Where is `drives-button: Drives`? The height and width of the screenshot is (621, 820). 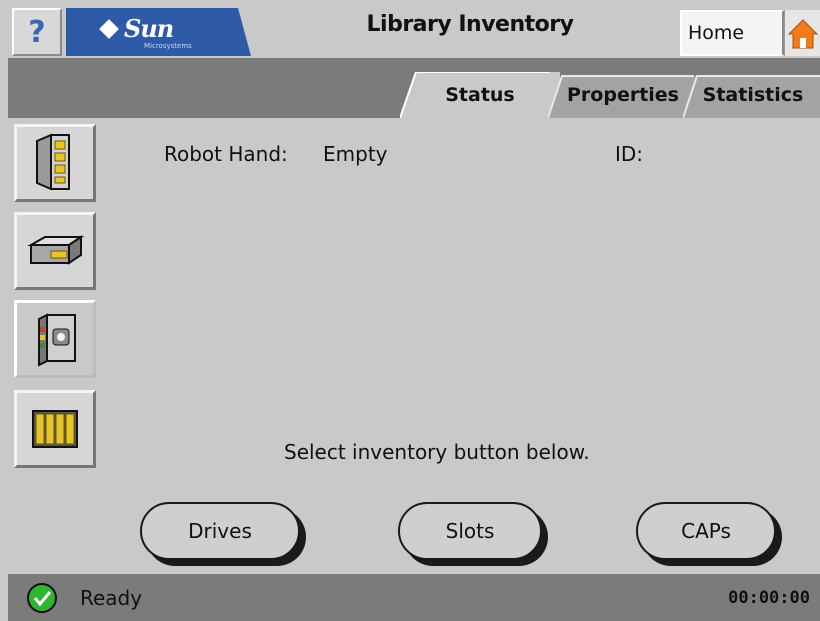 drives-button: Drives is located at coordinates (223, 534).